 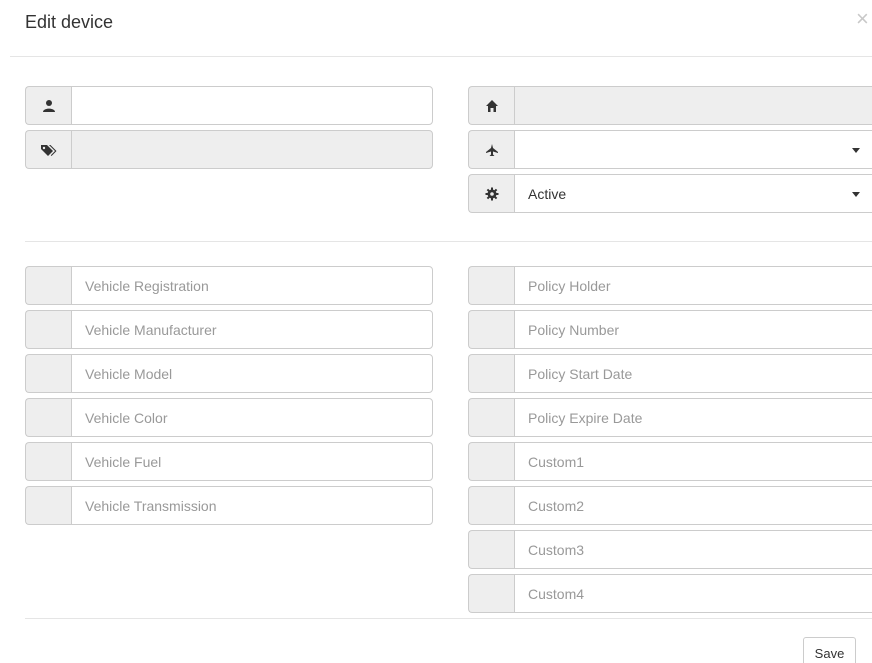 What do you see at coordinates (252, 505) in the screenshot?
I see `vehicle-transmission-input: Vehicle Transmission` at bounding box center [252, 505].